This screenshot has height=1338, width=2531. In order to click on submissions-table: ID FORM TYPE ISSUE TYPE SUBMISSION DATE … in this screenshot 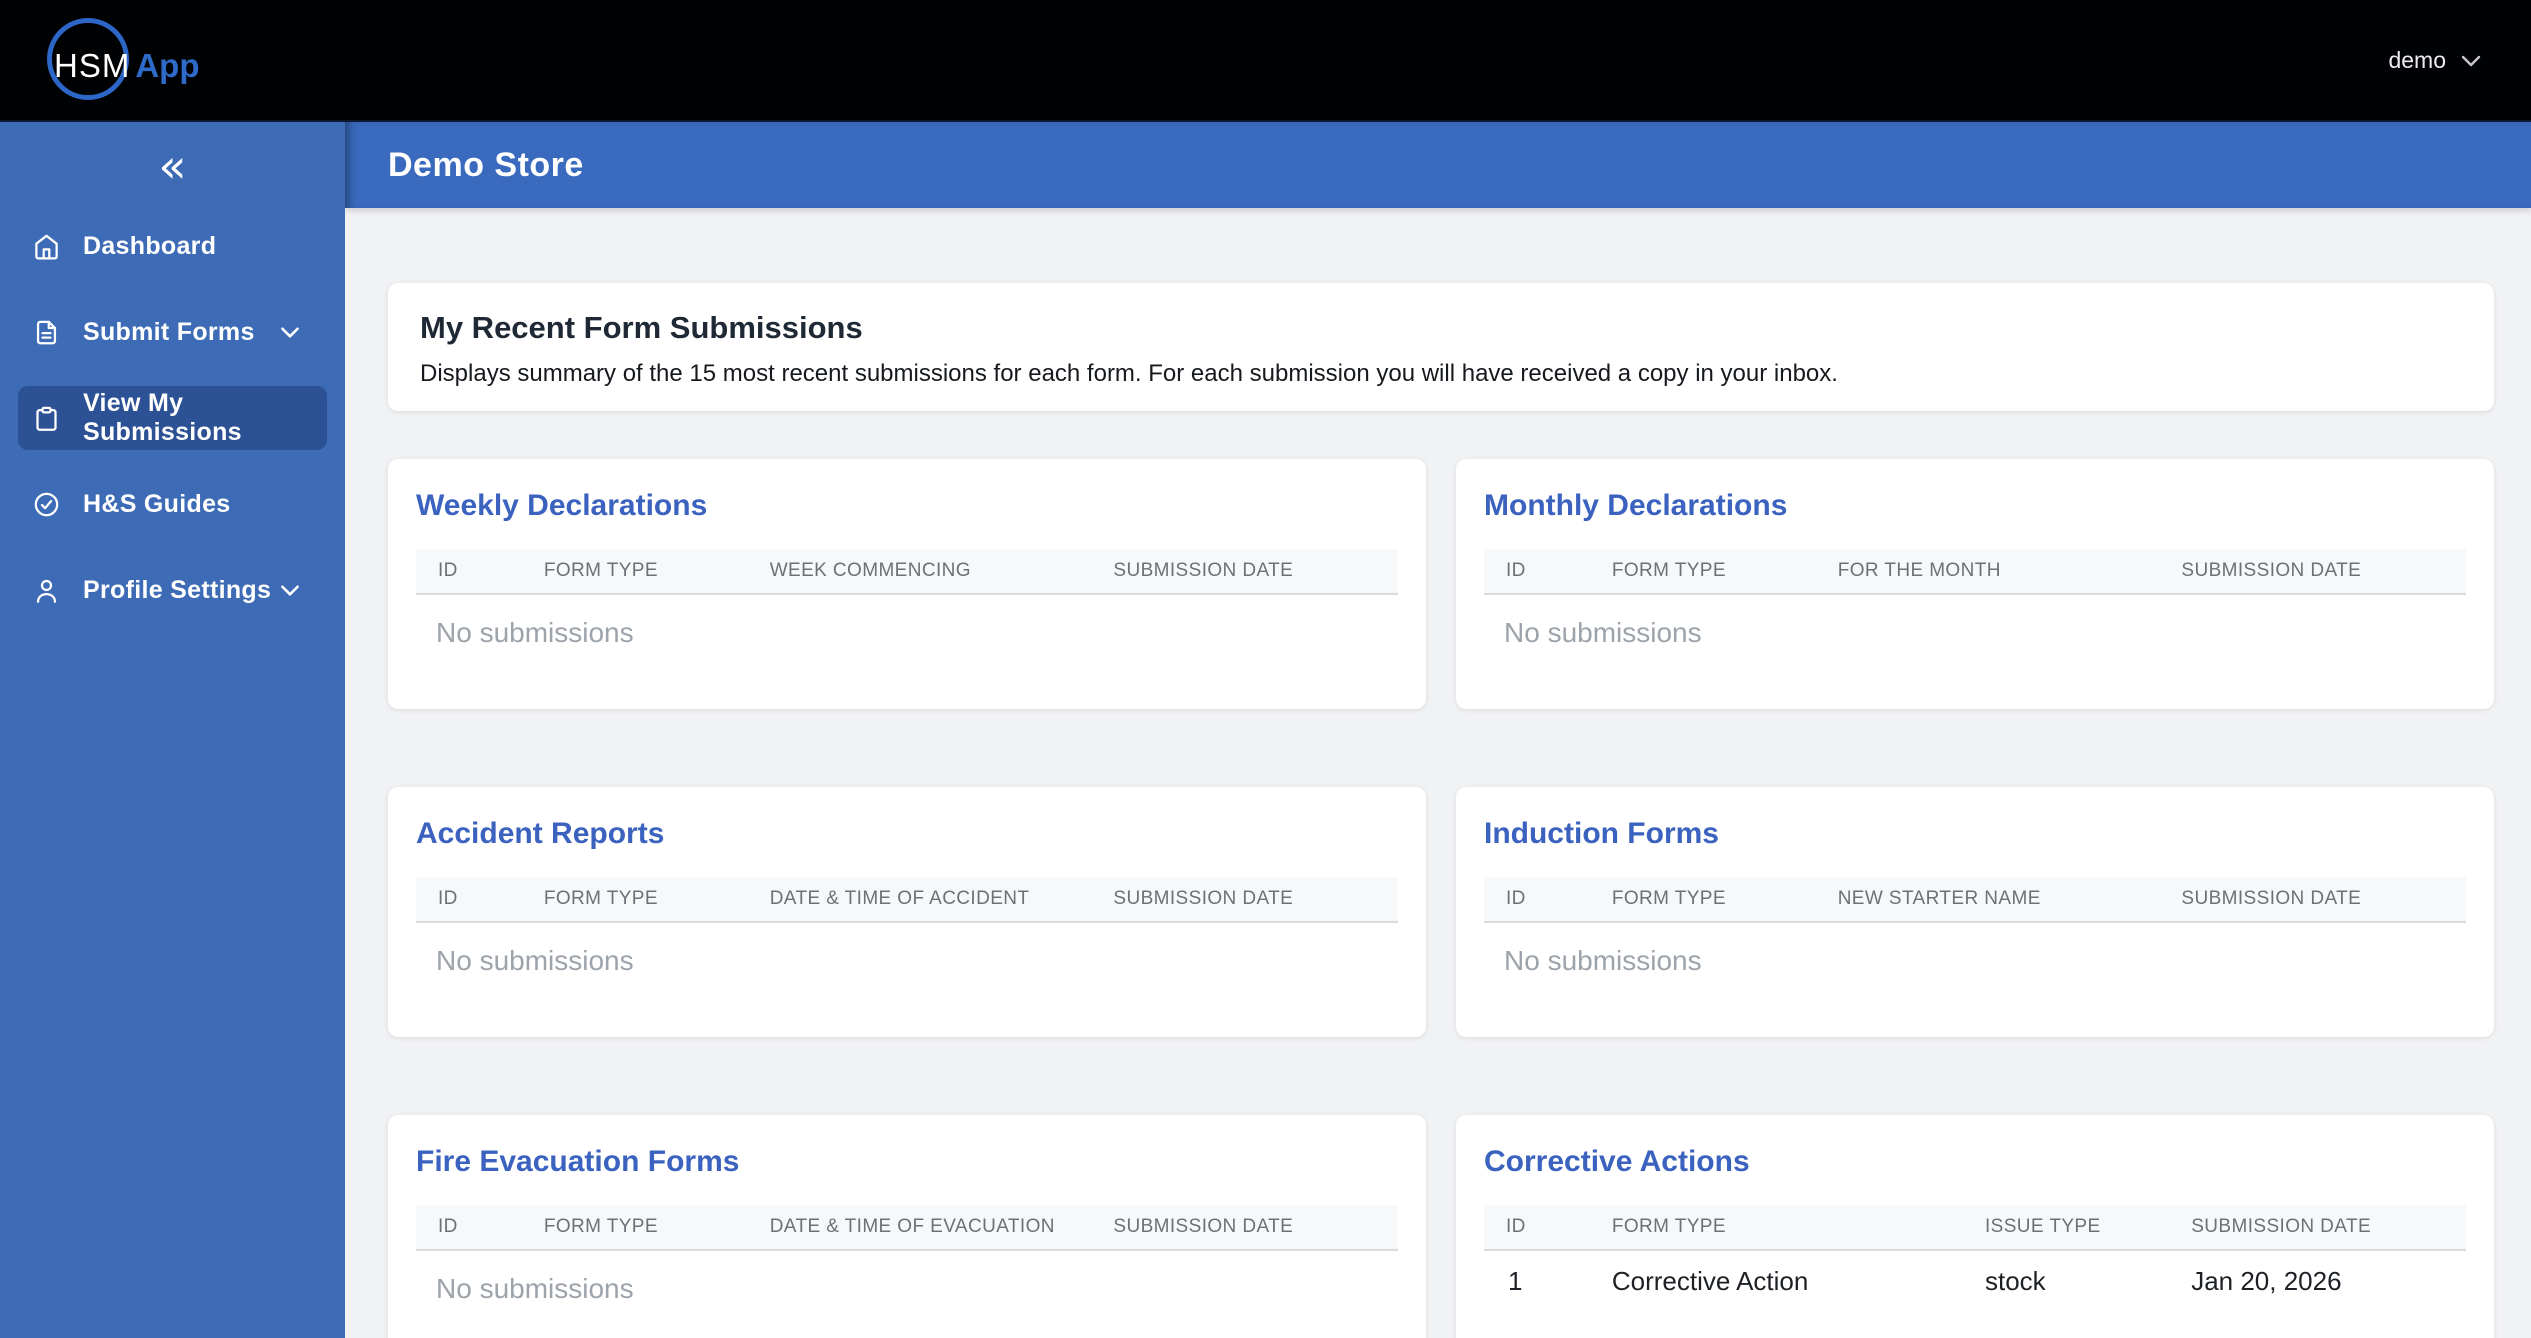, I will do `click(1975, 1258)`.